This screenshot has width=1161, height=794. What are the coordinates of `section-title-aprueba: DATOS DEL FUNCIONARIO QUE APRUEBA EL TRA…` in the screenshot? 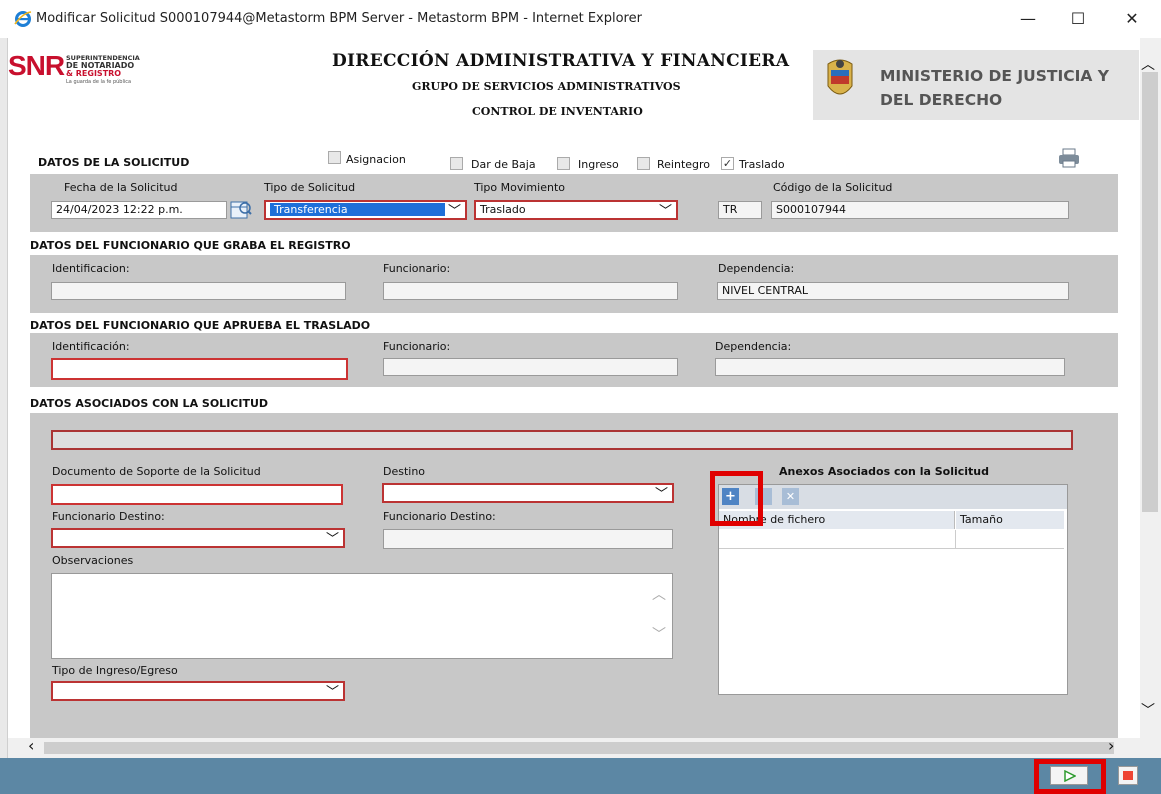 It's located at (200, 325).